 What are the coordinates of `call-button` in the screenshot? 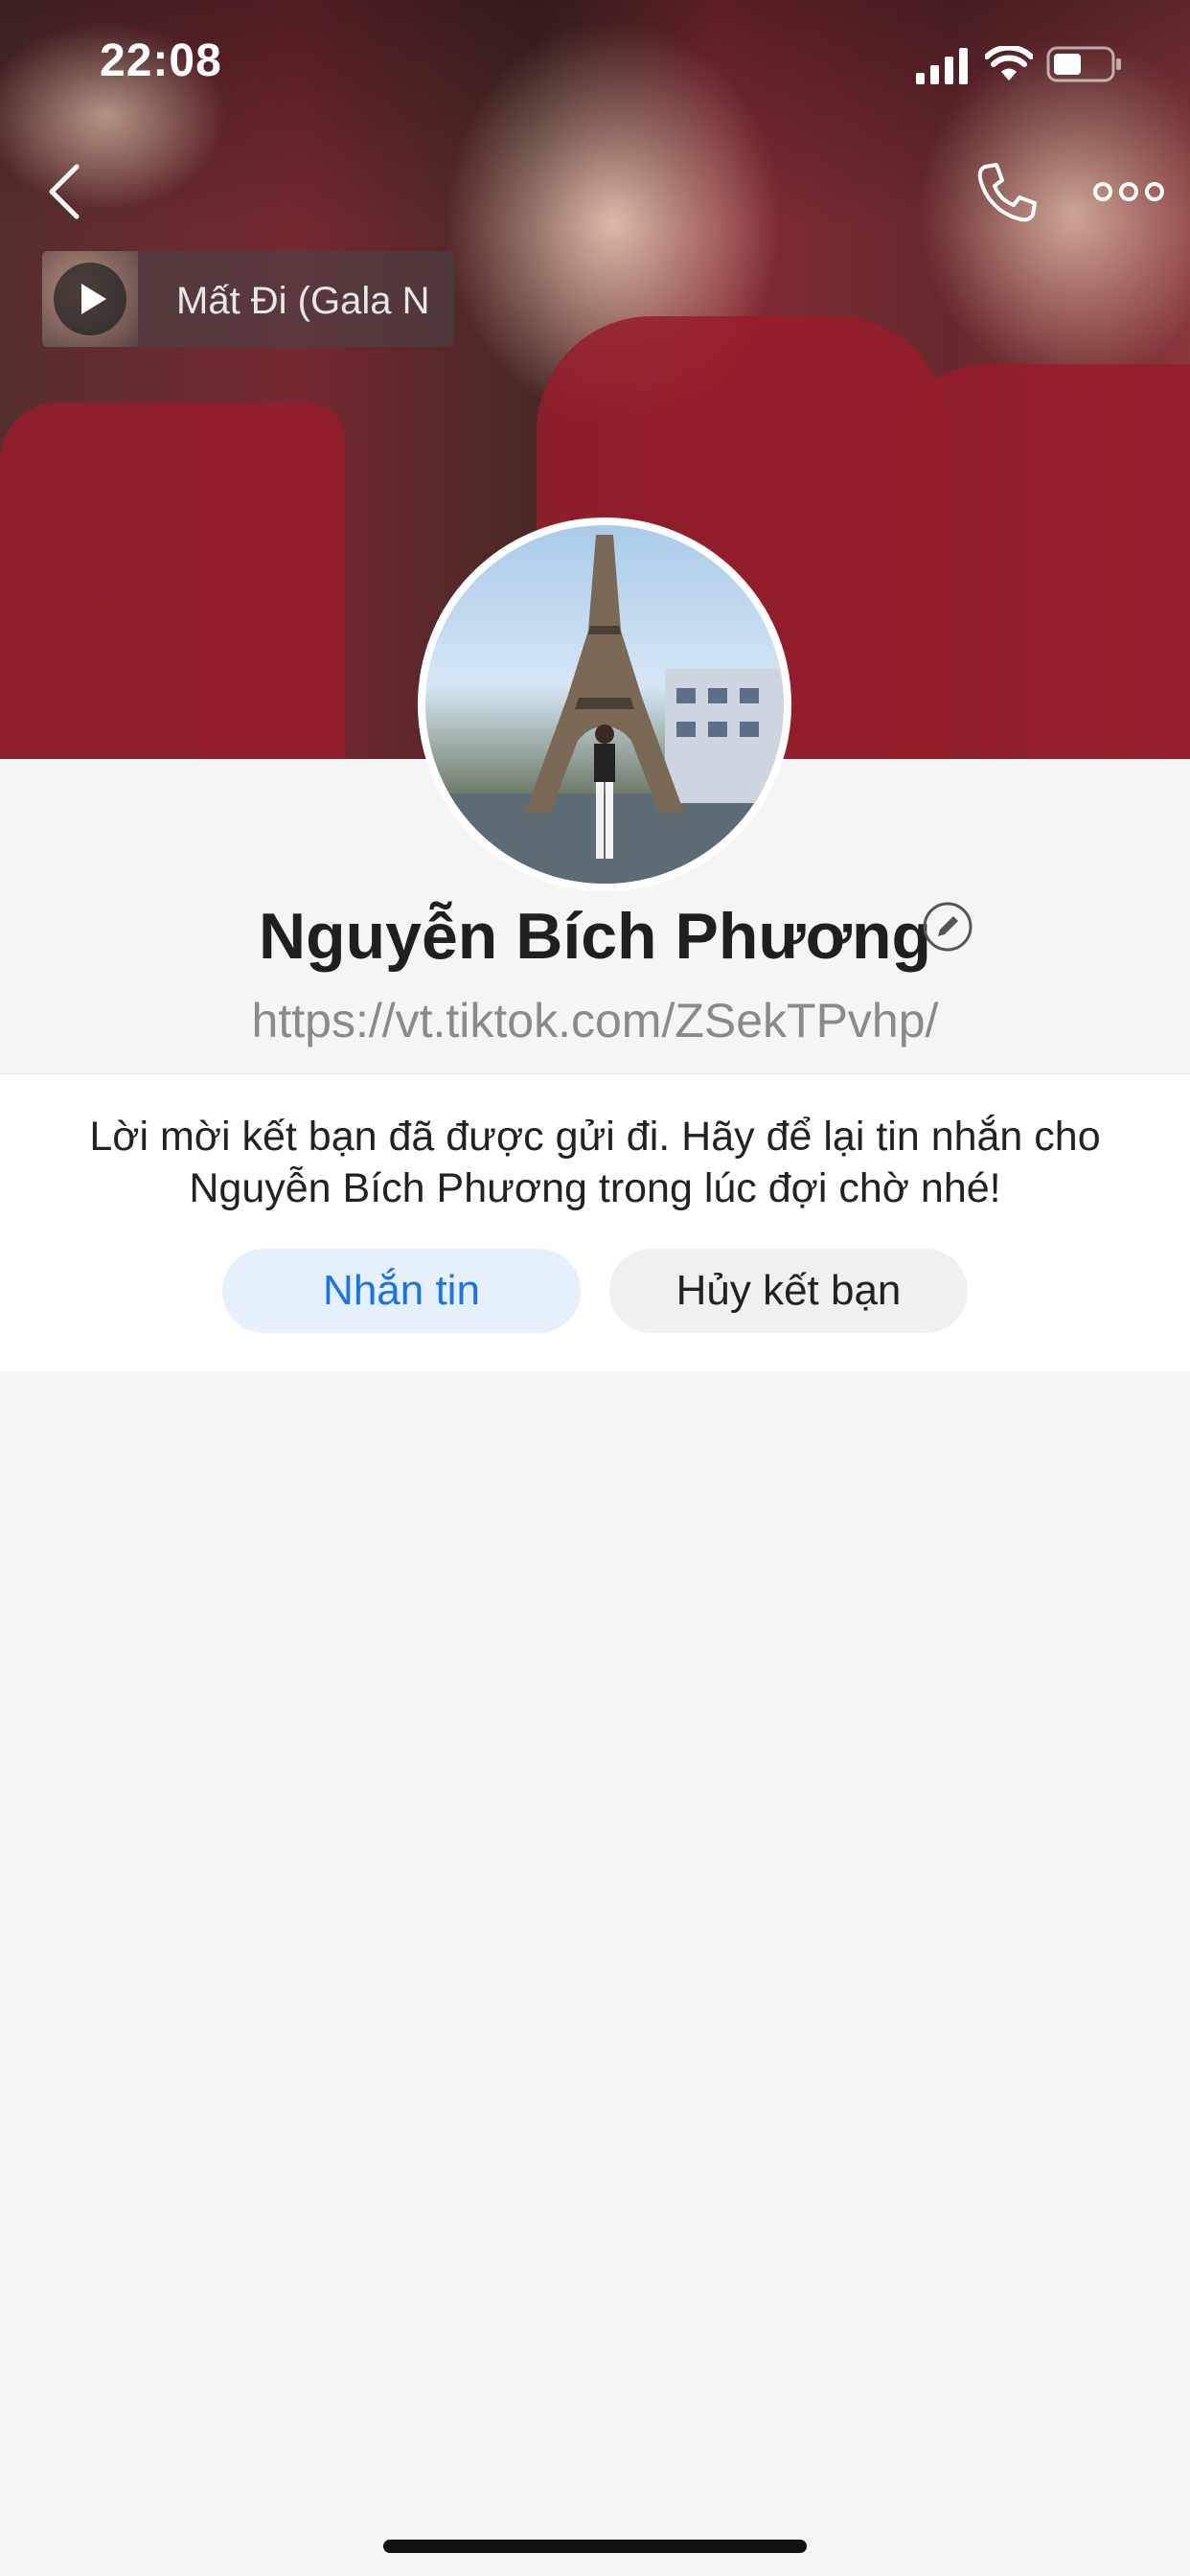 It's located at (1006, 191).